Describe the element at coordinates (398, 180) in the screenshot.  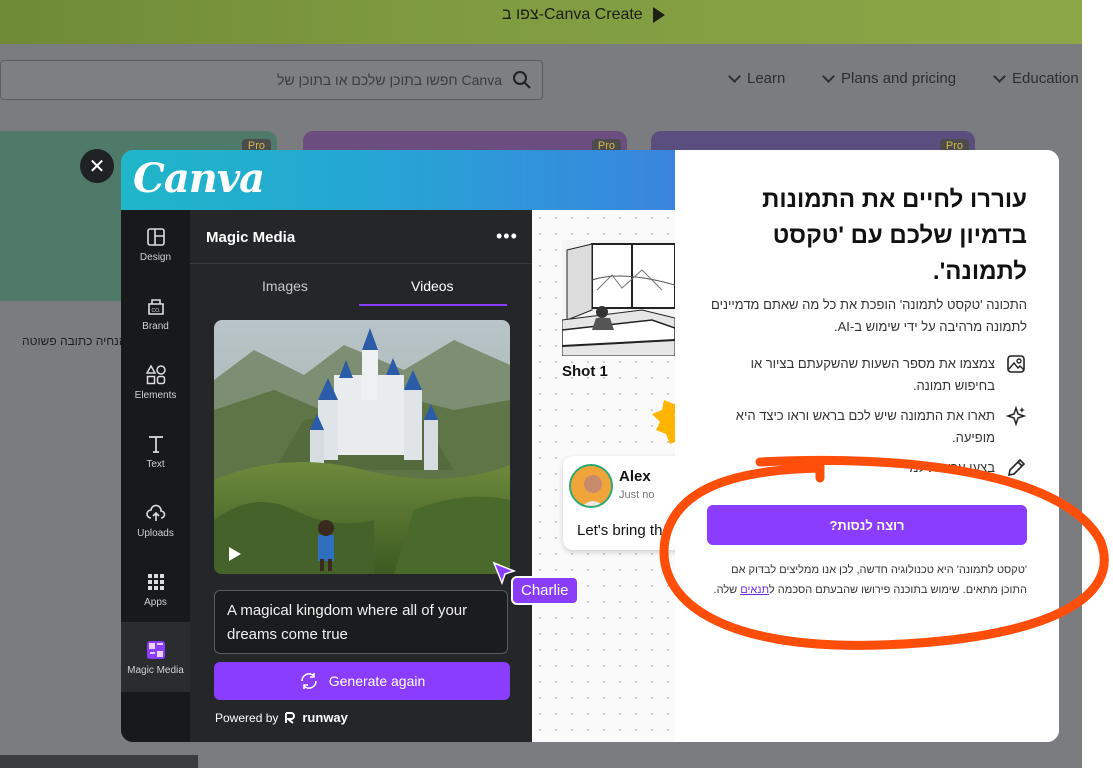
I see `modal-header: Canva` at that location.